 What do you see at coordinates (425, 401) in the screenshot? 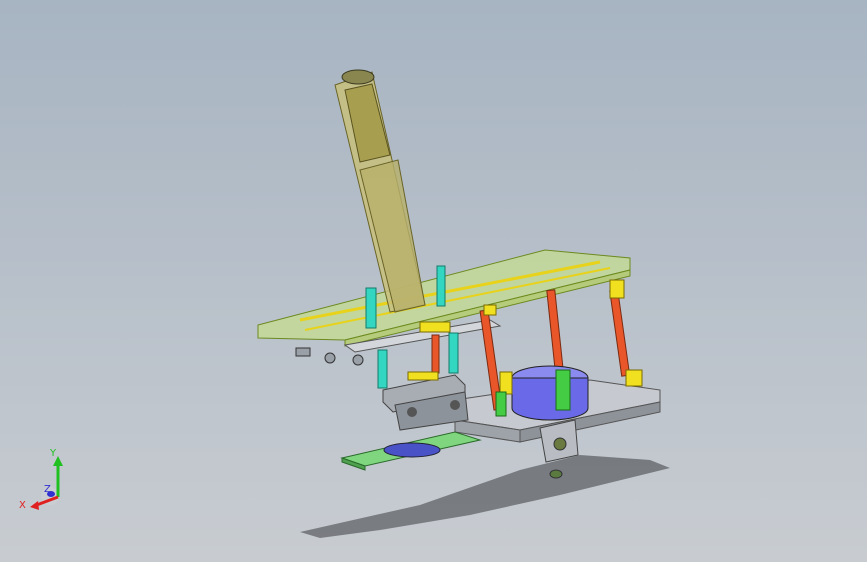
I see `gripper-assembly` at bounding box center [425, 401].